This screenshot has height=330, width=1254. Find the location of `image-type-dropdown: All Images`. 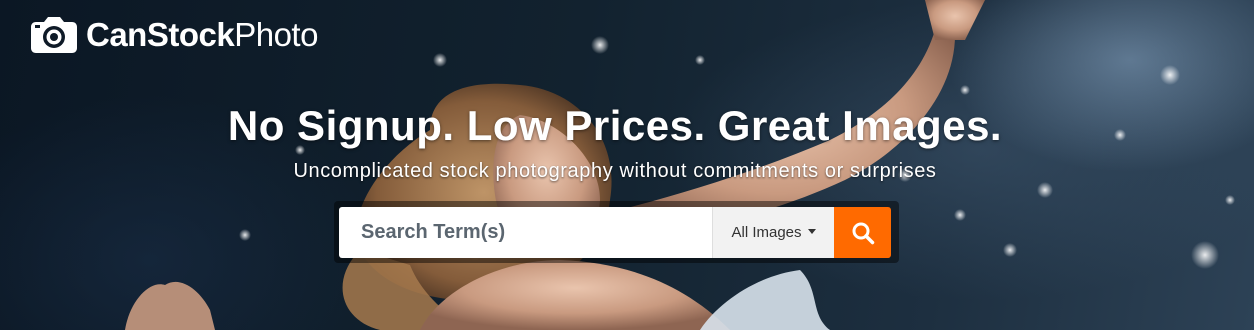

image-type-dropdown: All Images is located at coordinates (773, 232).